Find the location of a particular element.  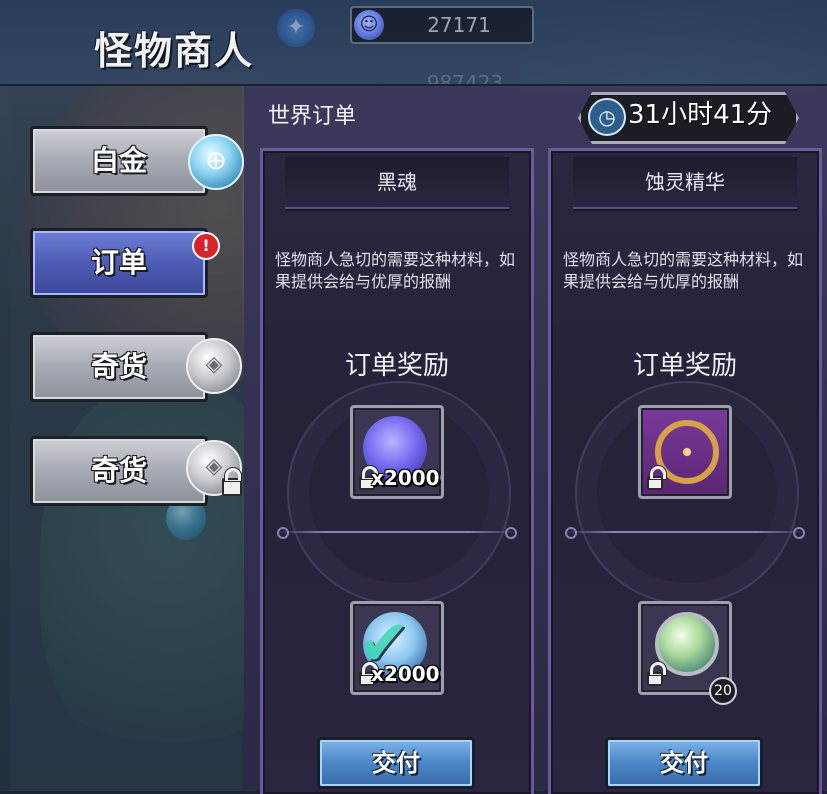

order-name: 蚀灵精华 is located at coordinates (685, 182).